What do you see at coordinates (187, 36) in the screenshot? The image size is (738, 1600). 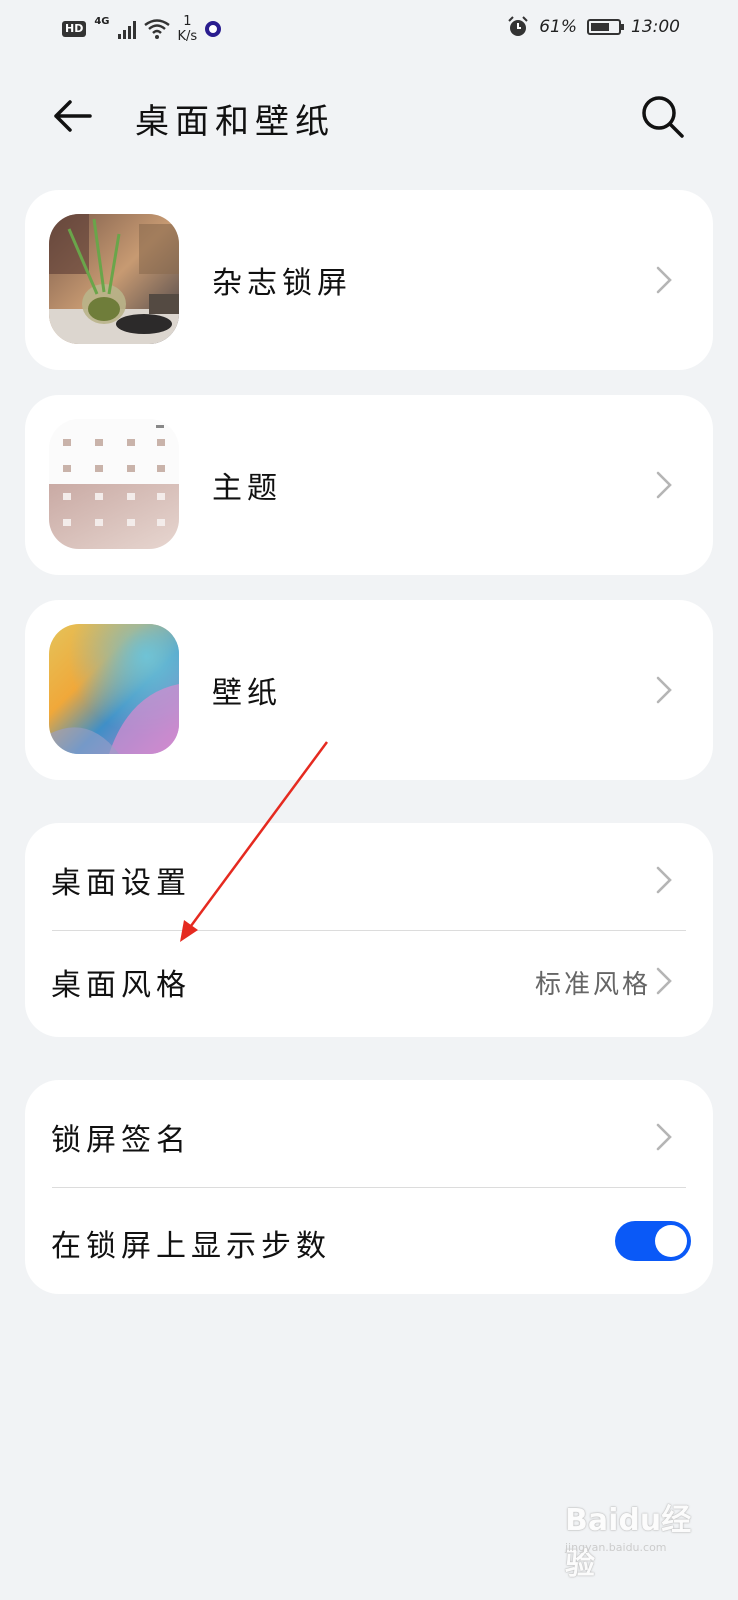 I see `net-speed-unit: K/s` at bounding box center [187, 36].